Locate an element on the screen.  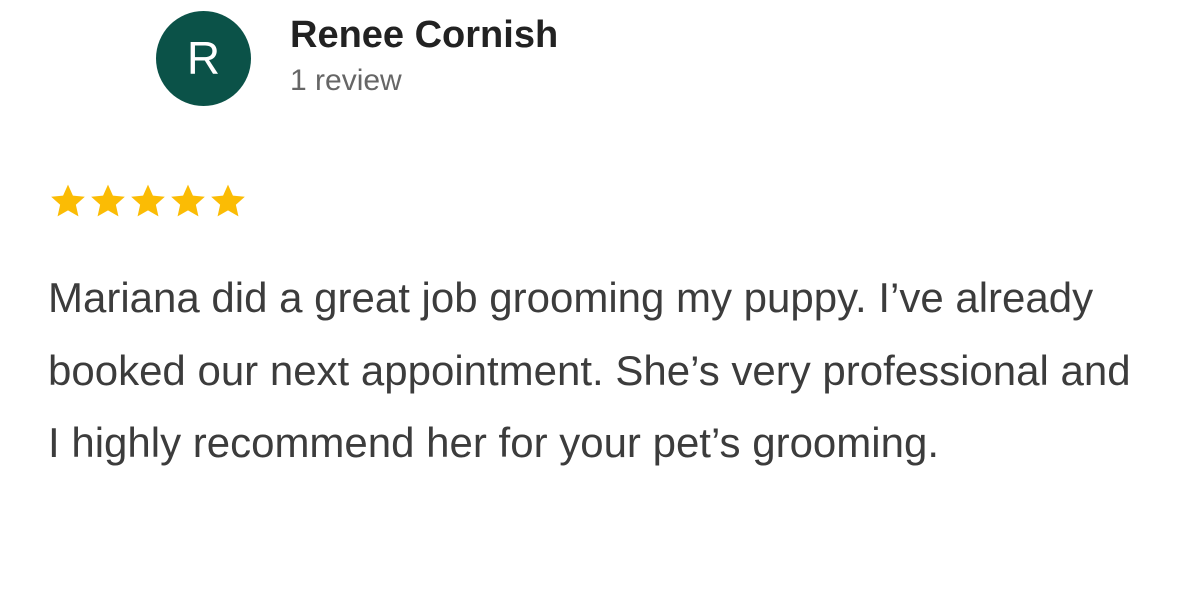
avatar: R is located at coordinates (203, 58).